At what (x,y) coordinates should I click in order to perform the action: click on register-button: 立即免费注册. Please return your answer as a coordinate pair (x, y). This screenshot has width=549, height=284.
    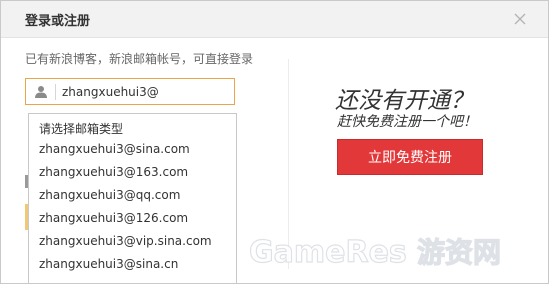
    Looking at the image, I should click on (410, 157).